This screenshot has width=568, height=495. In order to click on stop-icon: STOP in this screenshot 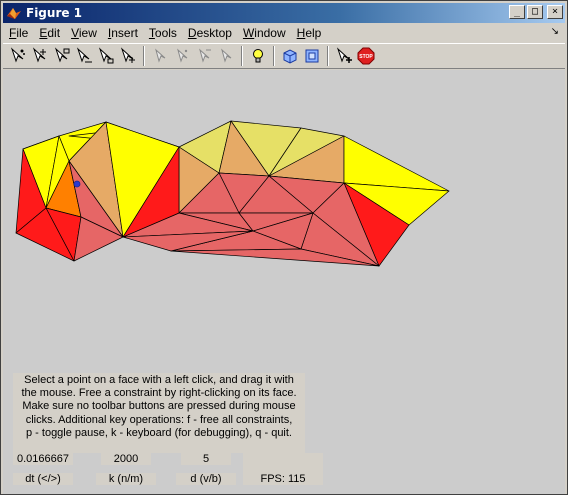, I will do `click(366, 56)`.